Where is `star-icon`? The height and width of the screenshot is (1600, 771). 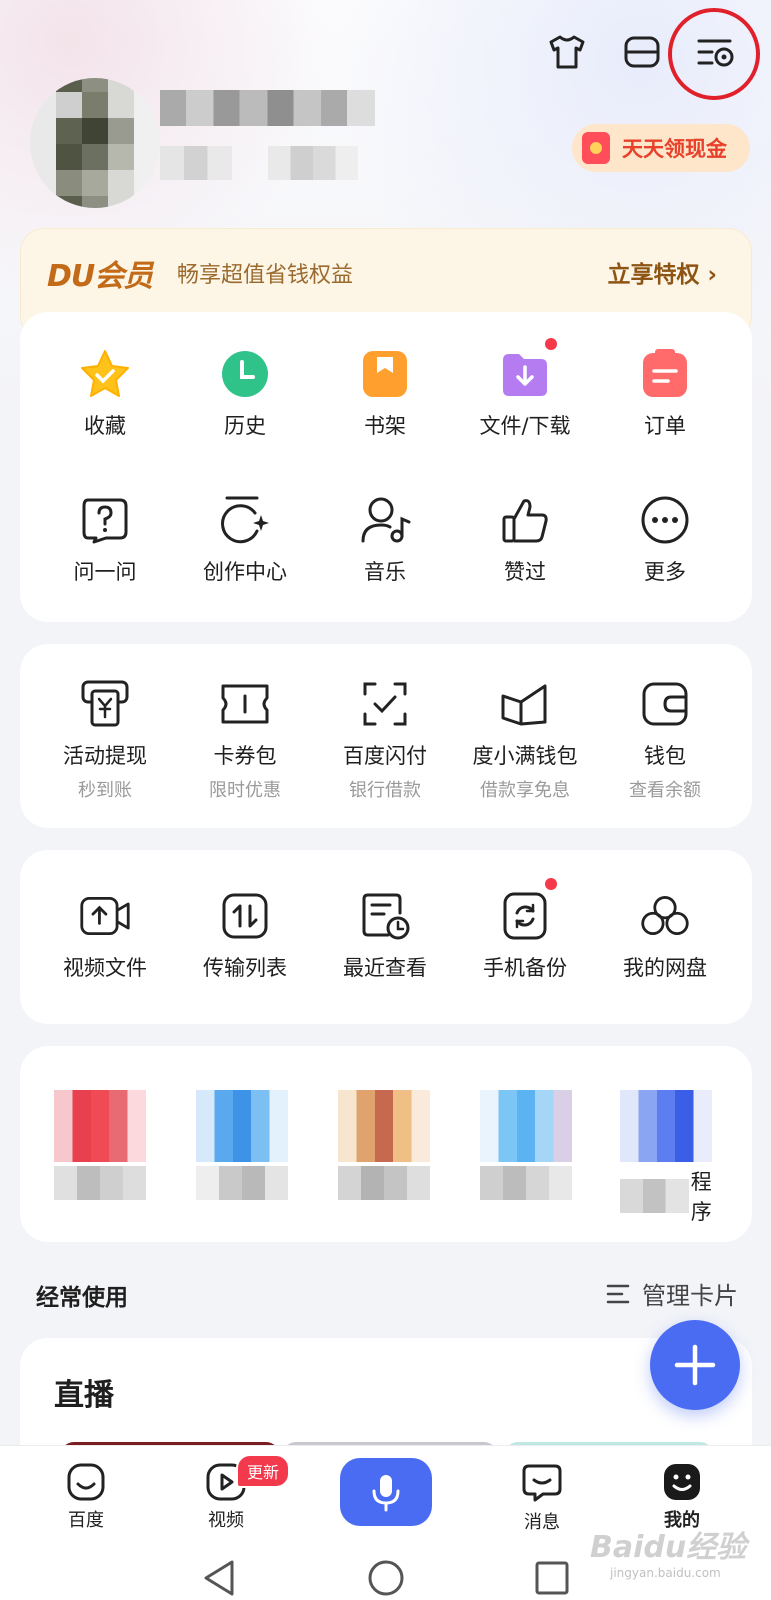 star-icon is located at coordinates (105, 374).